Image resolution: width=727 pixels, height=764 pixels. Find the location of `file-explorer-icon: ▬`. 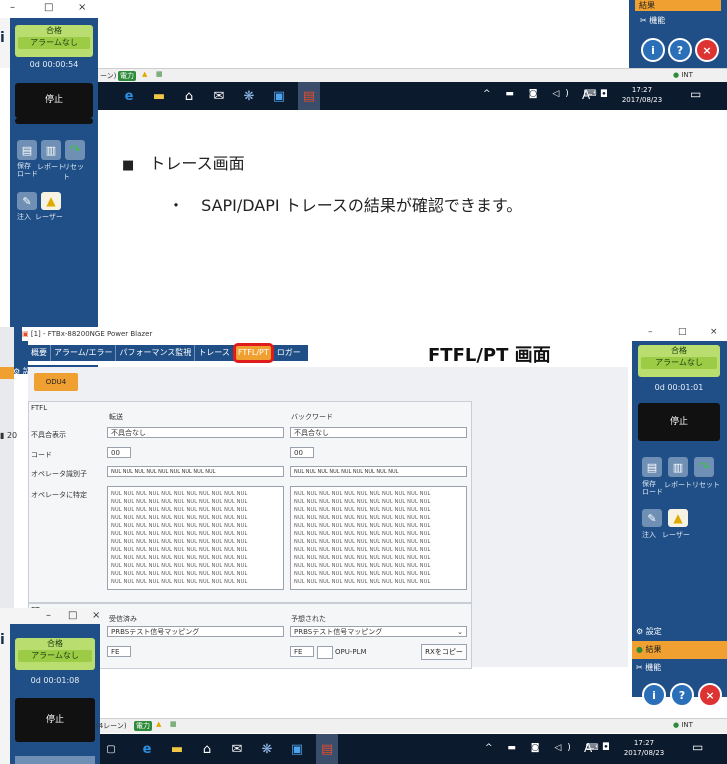

file-explorer-icon: ▬ is located at coordinates (159, 96).